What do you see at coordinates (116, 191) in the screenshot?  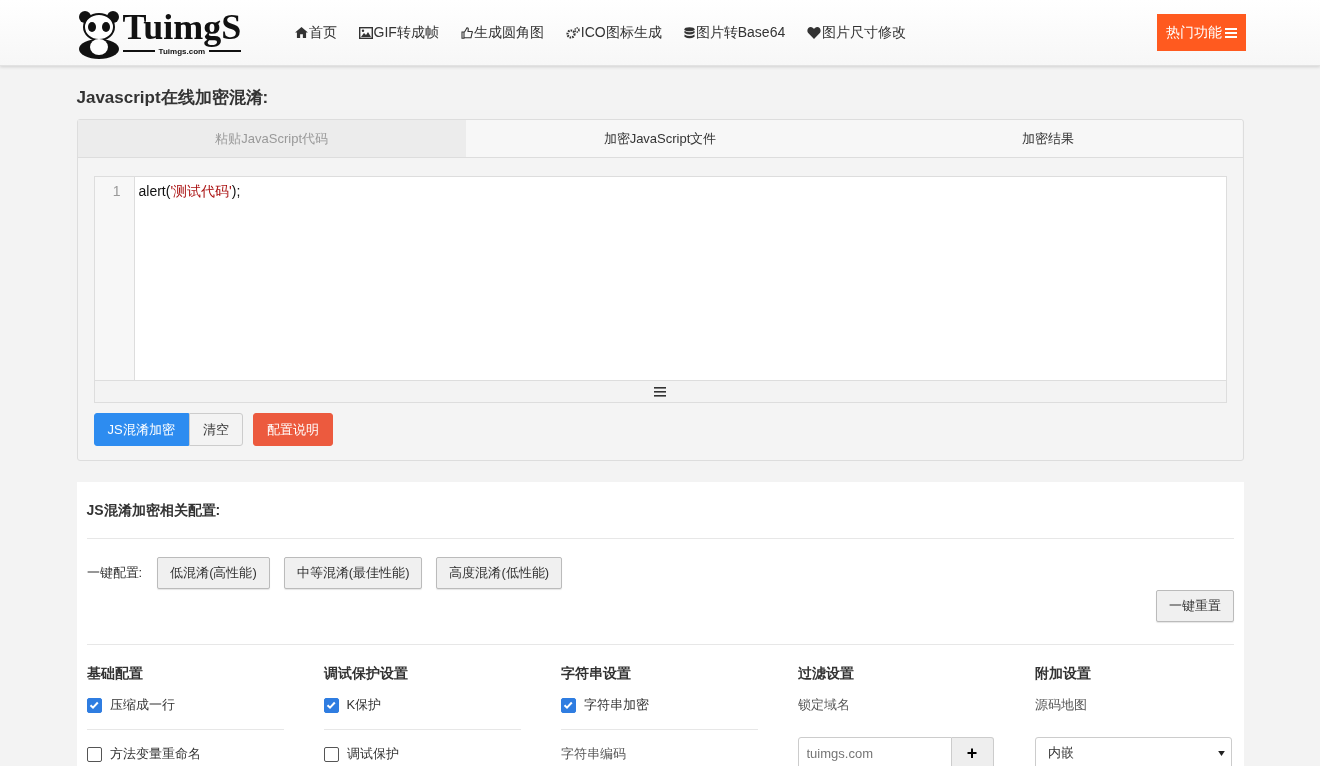 I see `line-number: 1` at bounding box center [116, 191].